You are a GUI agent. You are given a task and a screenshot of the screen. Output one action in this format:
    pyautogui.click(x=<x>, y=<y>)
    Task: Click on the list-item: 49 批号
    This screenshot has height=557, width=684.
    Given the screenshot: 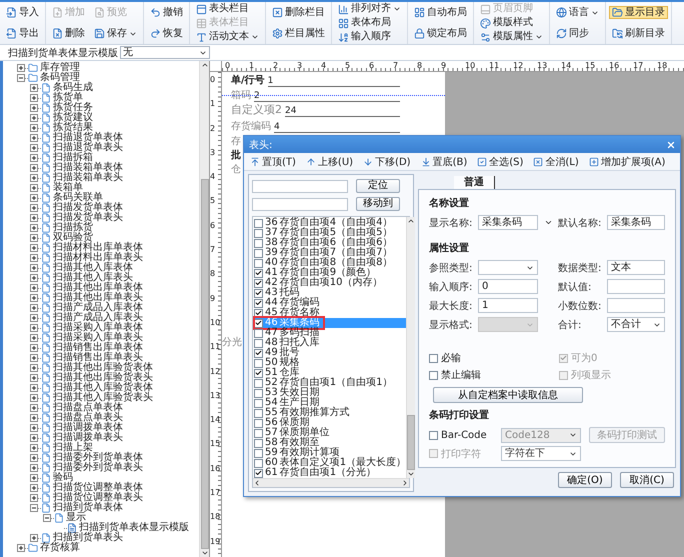 What is the action you would take?
    pyautogui.click(x=329, y=353)
    